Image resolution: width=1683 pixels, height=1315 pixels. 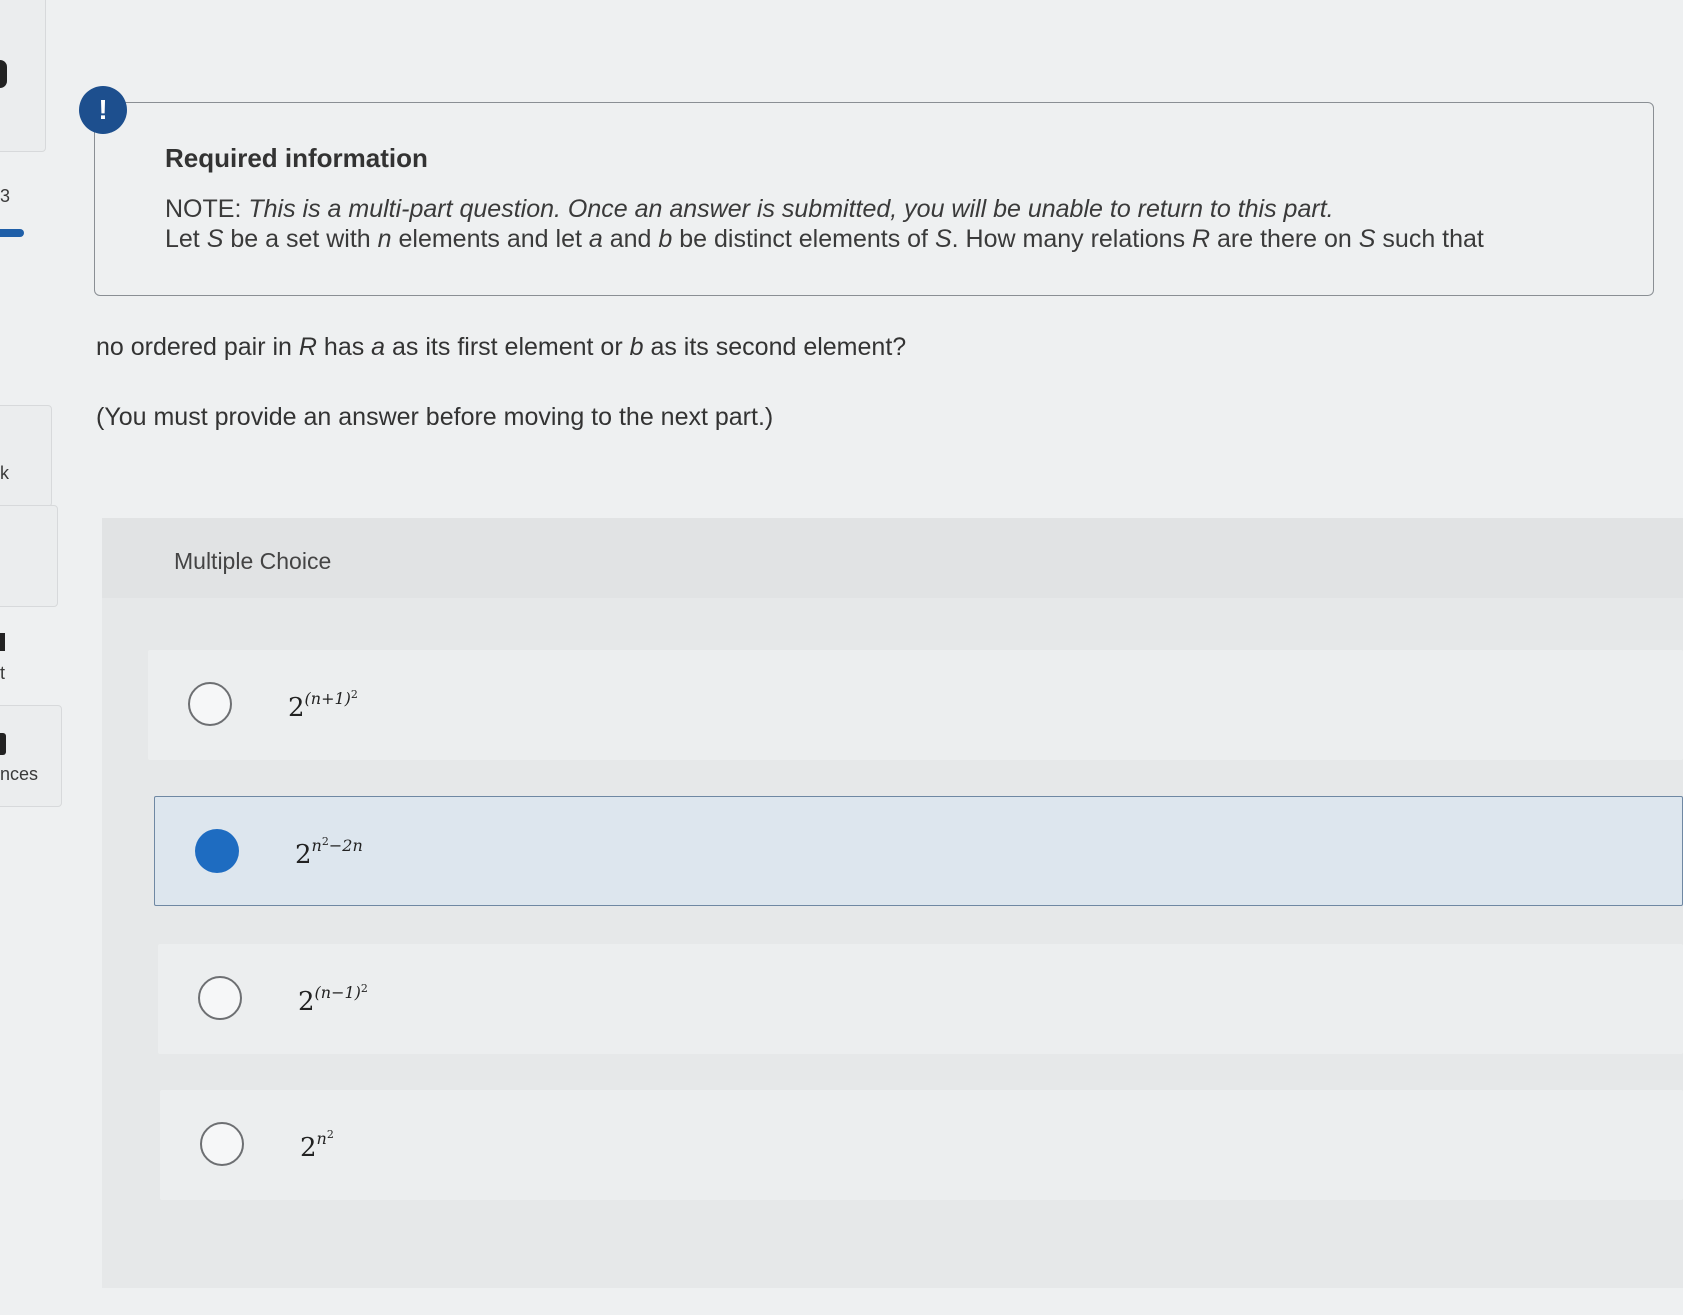 I want to click on choice-option-2: 2n2−2n, so click(x=918, y=851).